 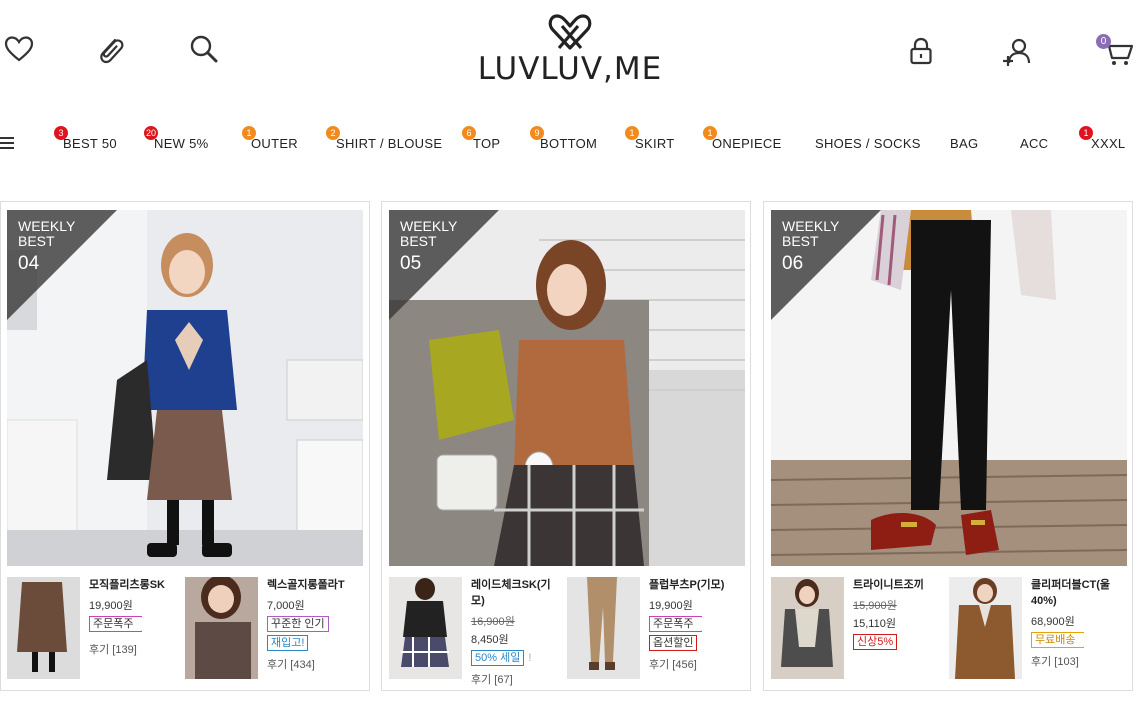 What do you see at coordinates (570, 32) in the screenshot?
I see `logo-hearts-icon` at bounding box center [570, 32].